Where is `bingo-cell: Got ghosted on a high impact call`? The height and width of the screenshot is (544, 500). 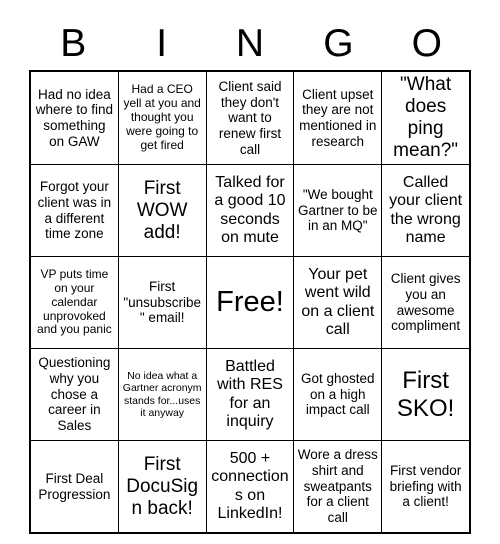
bingo-cell: Got ghosted on a high impact call is located at coordinates (338, 395).